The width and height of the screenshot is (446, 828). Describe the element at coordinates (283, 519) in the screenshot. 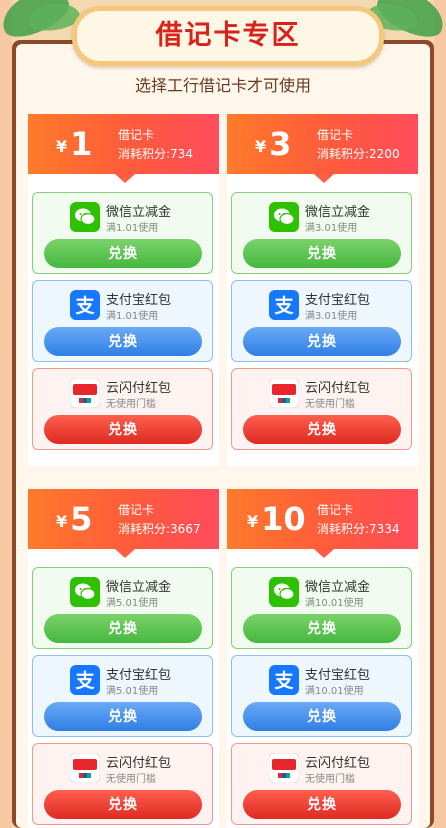

I see `amount-value: 10` at that location.